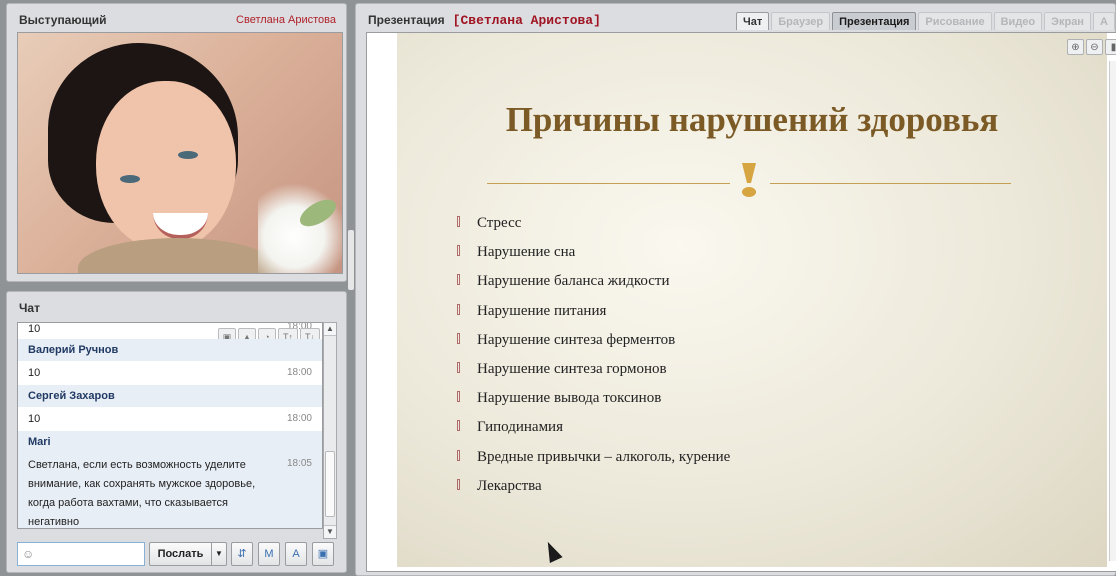  I want to click on list-item: Валерий Ручнов, so click(170, 350).